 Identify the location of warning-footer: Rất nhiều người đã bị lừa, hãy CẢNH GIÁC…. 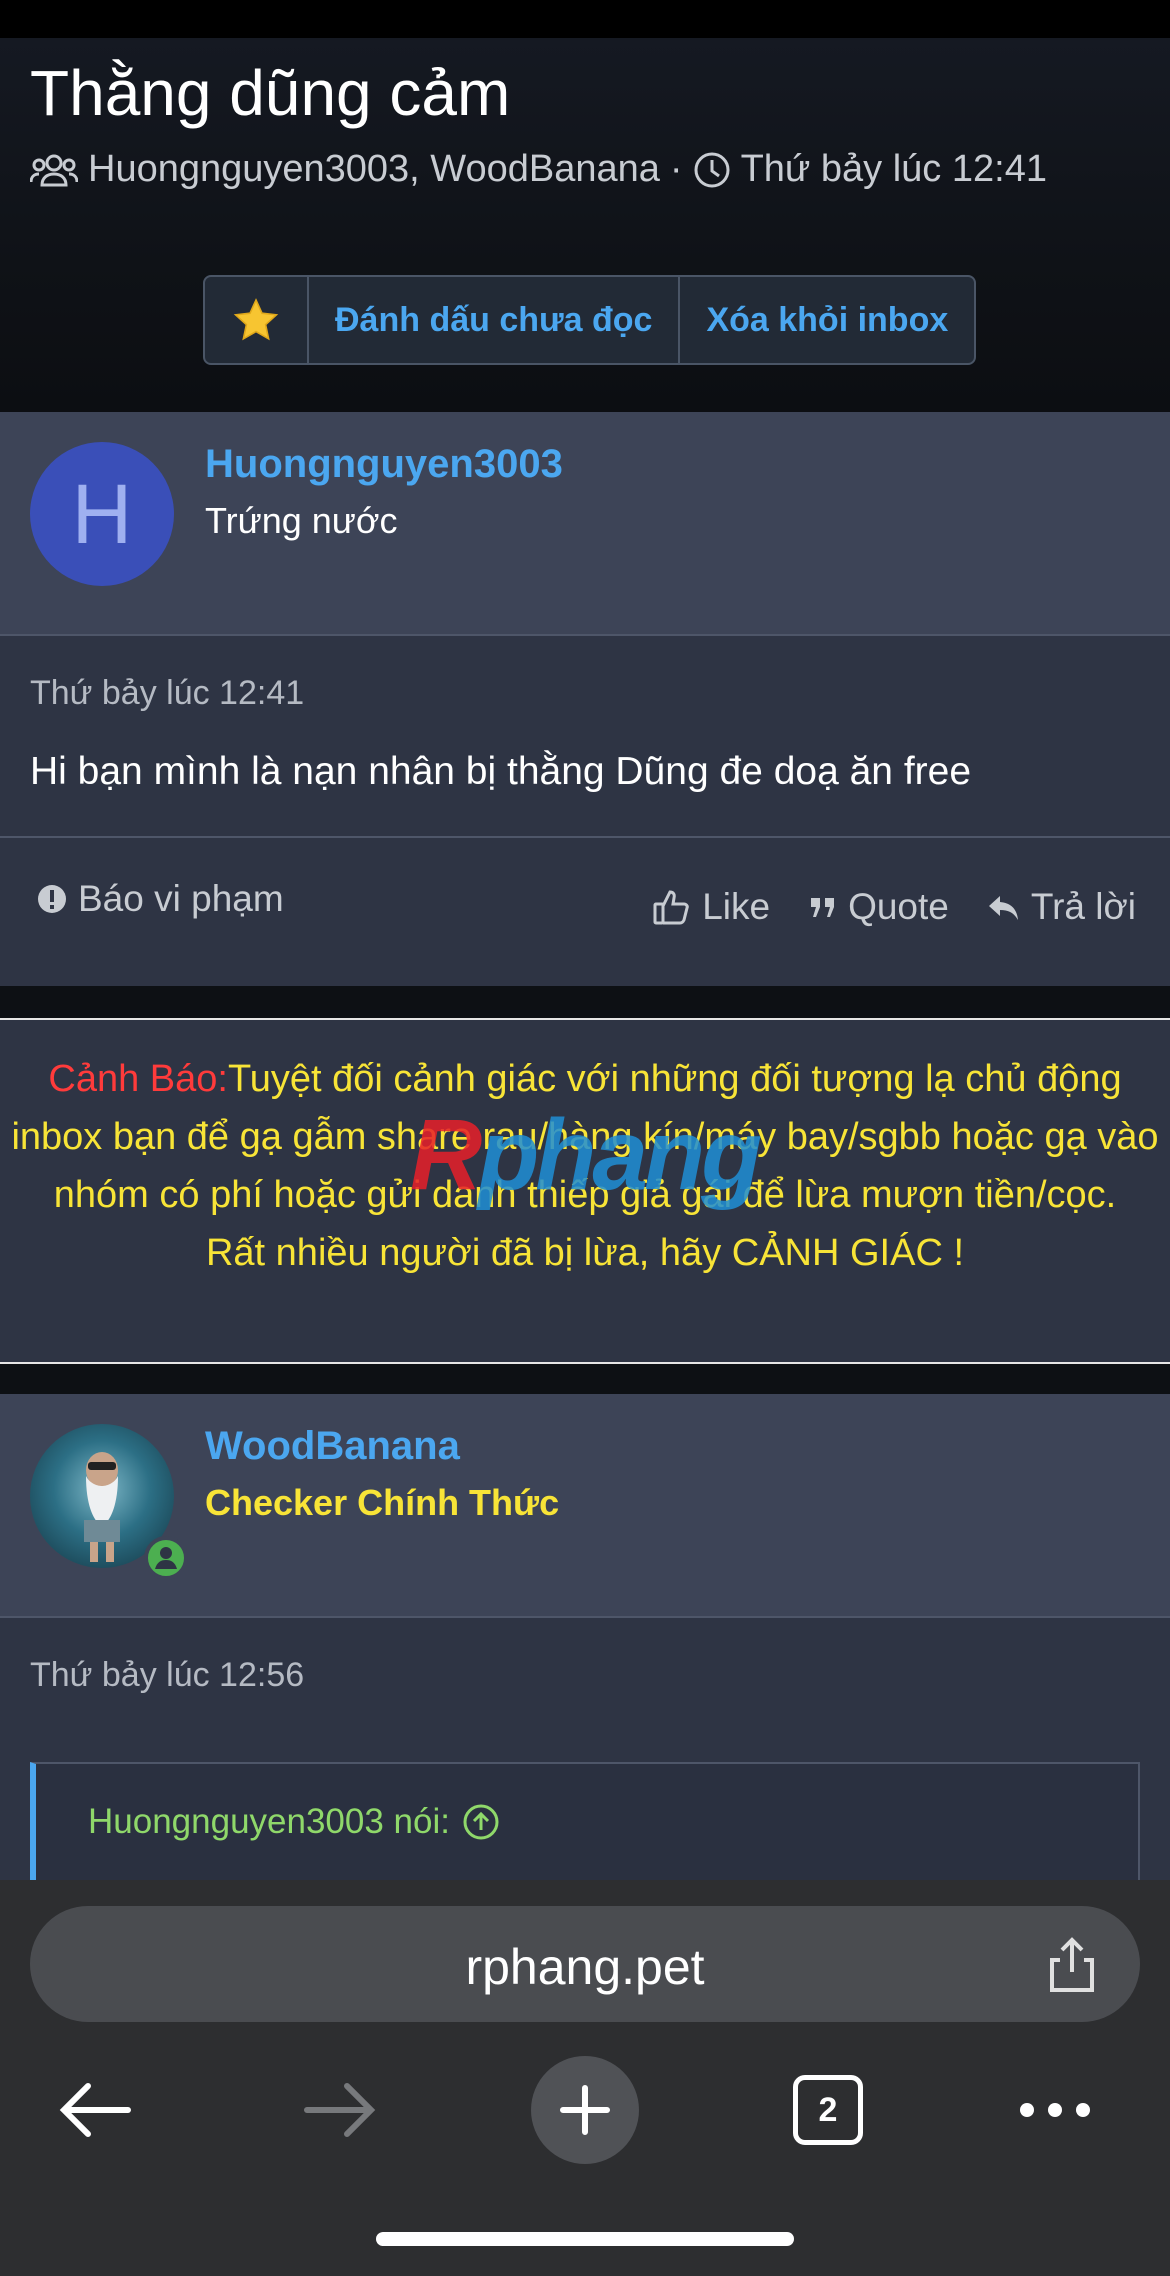
(584, 1253).